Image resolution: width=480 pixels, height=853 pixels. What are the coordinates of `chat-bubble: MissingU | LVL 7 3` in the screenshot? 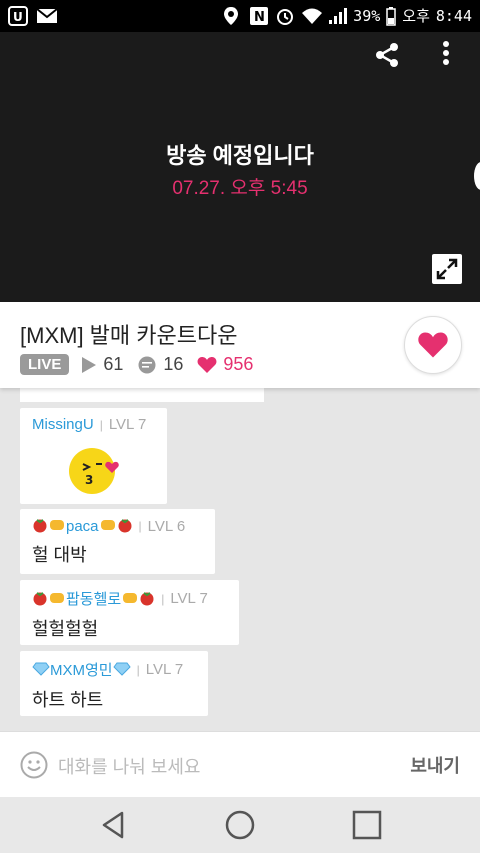 It's located at (93, 456).